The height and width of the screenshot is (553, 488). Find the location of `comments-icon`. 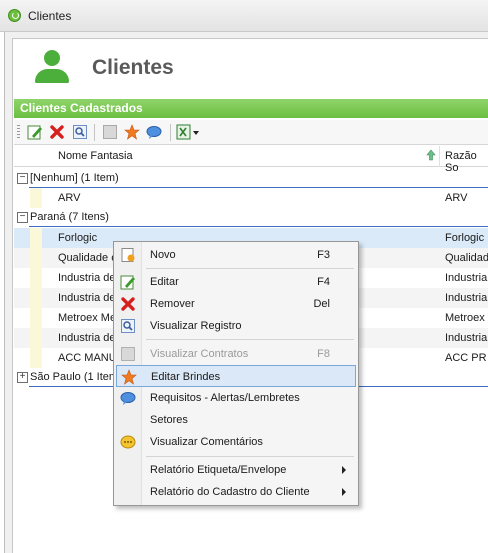

comments-icon is located at coordinates (128, 442).